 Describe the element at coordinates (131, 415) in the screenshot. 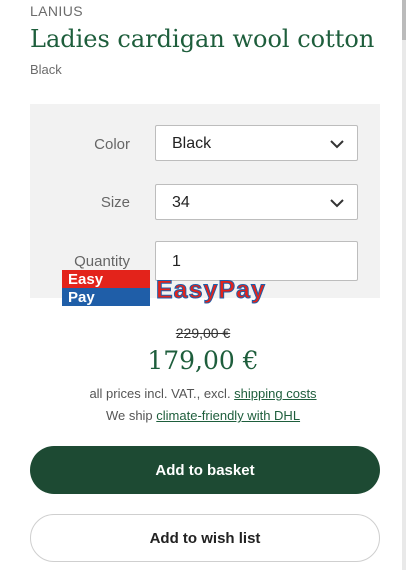

I see `shipping-note-text: We ship` at that location.